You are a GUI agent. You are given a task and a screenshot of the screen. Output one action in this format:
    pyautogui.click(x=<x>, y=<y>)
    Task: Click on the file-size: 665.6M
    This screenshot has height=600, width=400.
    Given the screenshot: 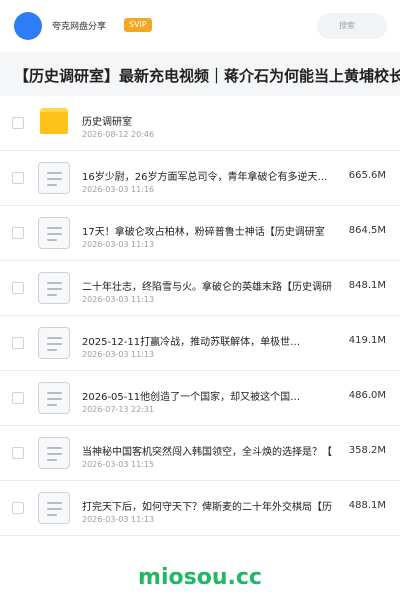 What is the action you would take?
    pyautogui.click(x=366, y=175)
    